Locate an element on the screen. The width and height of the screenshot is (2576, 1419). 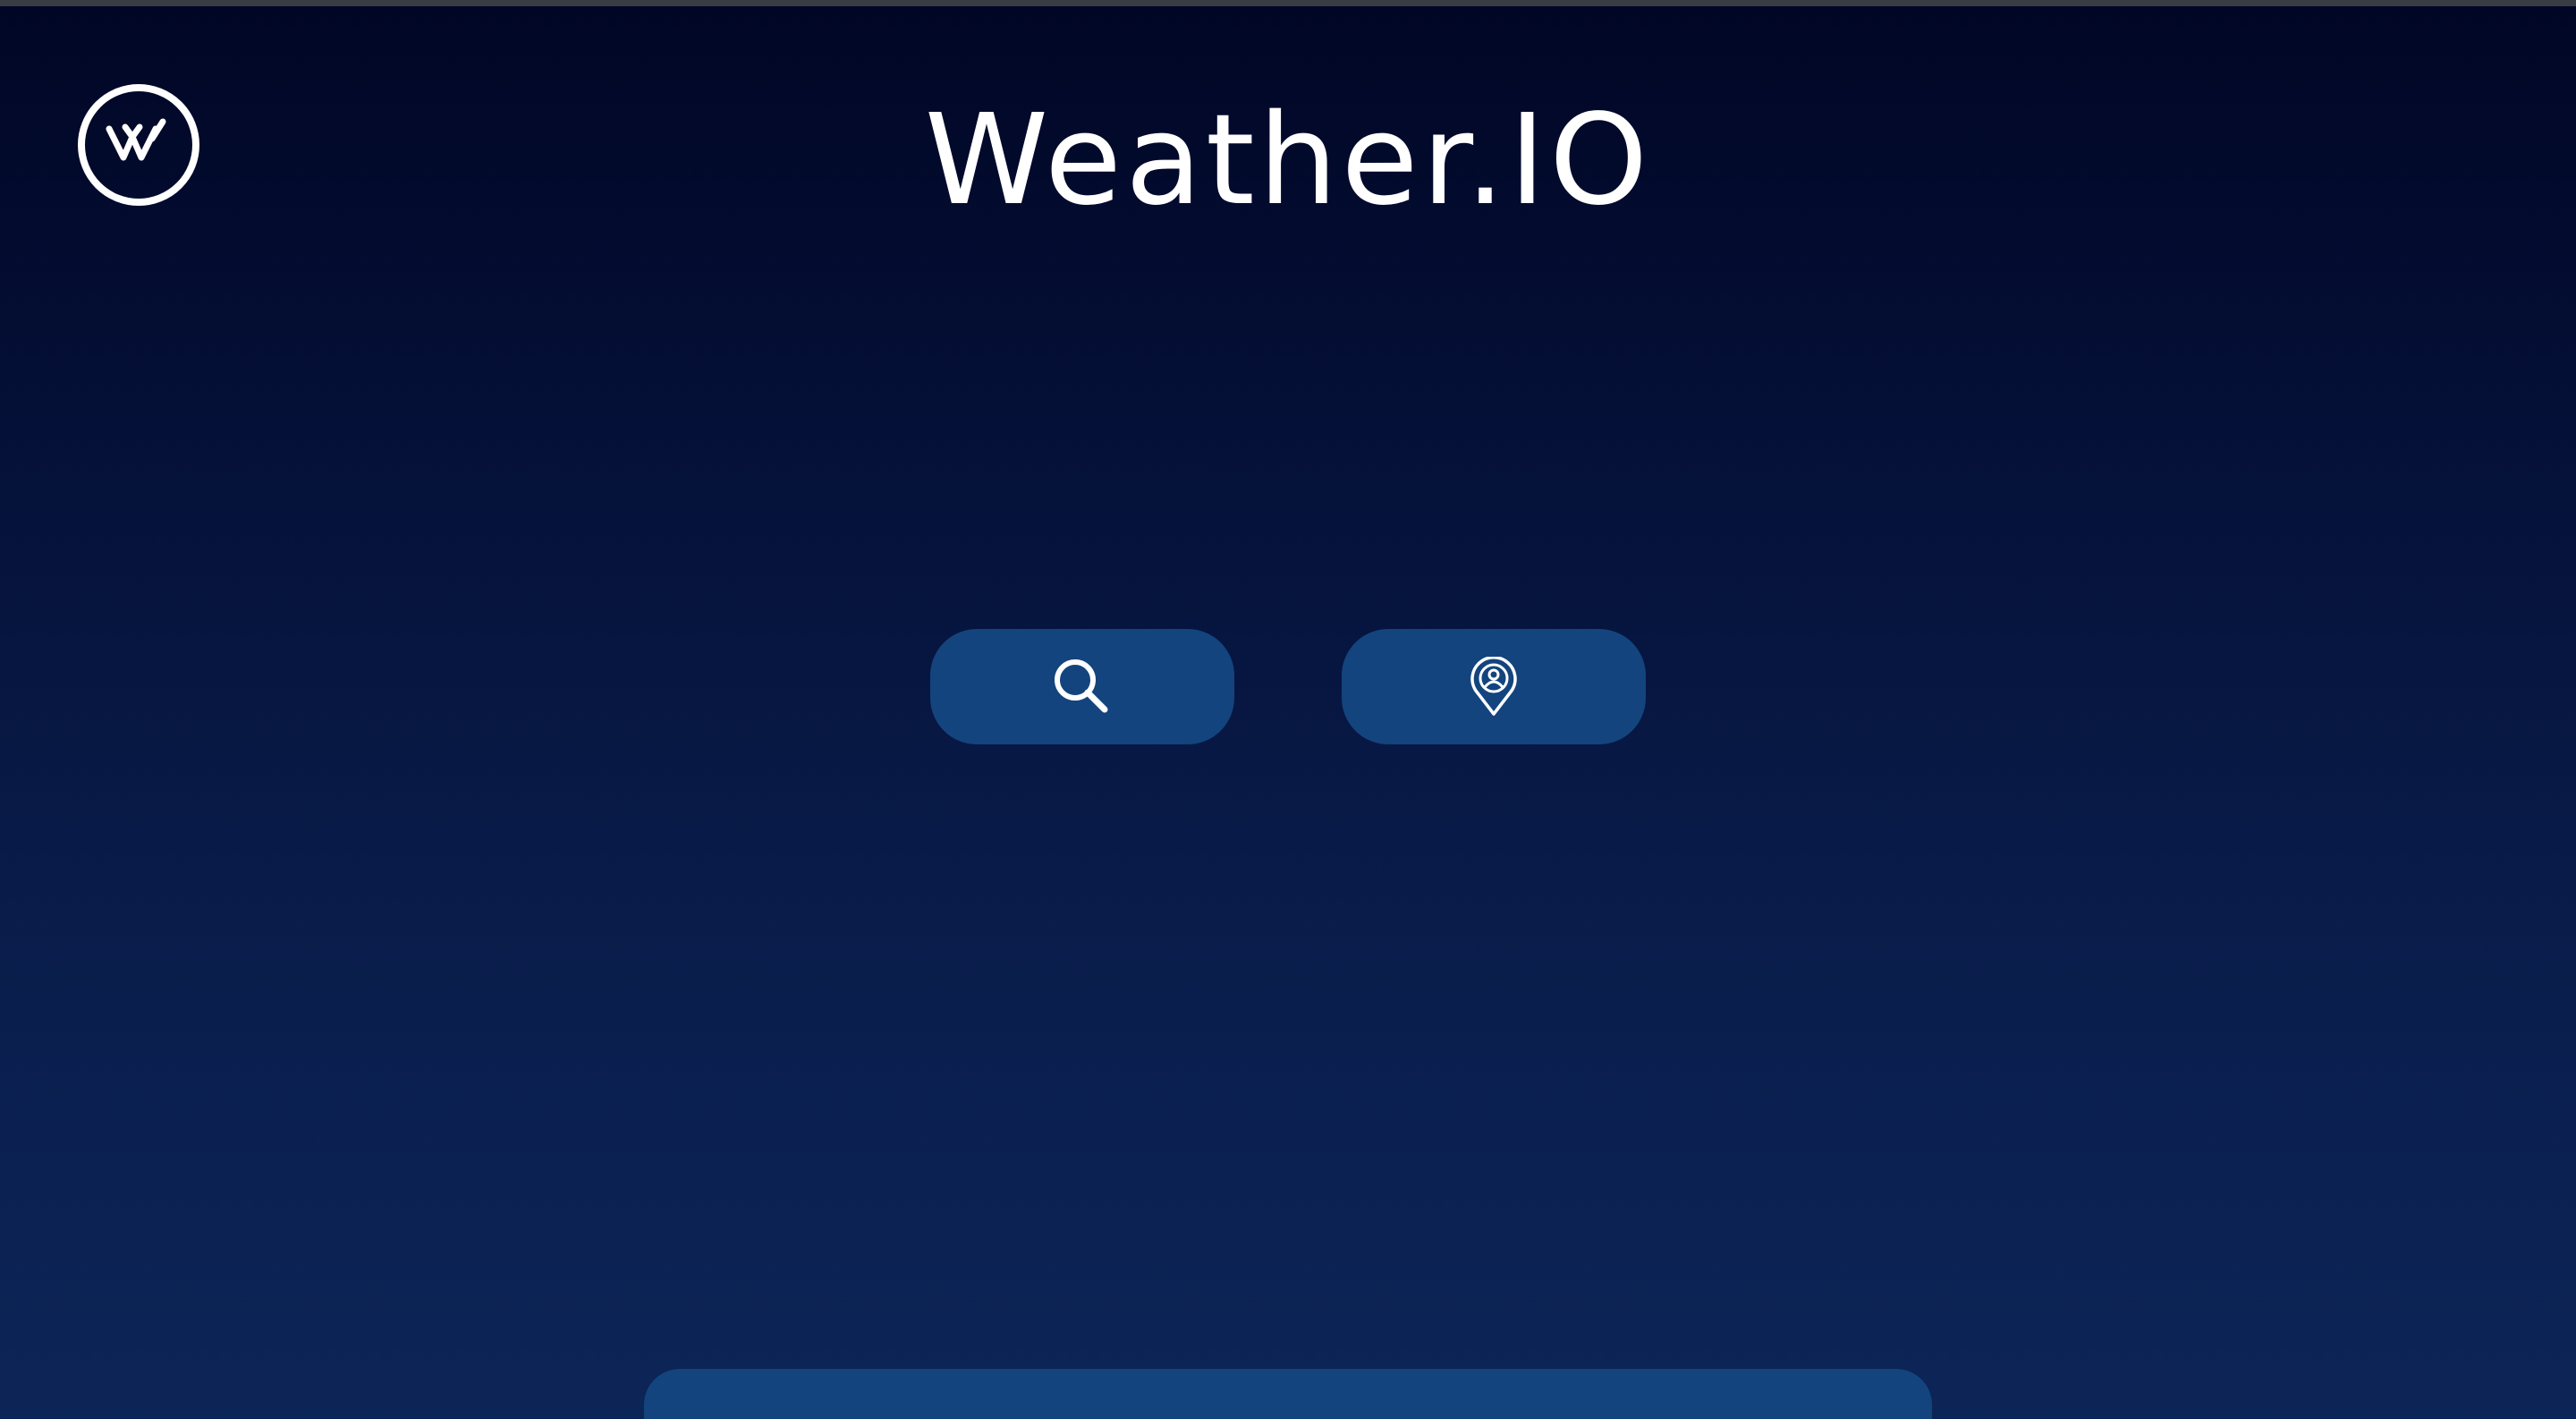
current-location-button is located at coordinates (1494, 686).